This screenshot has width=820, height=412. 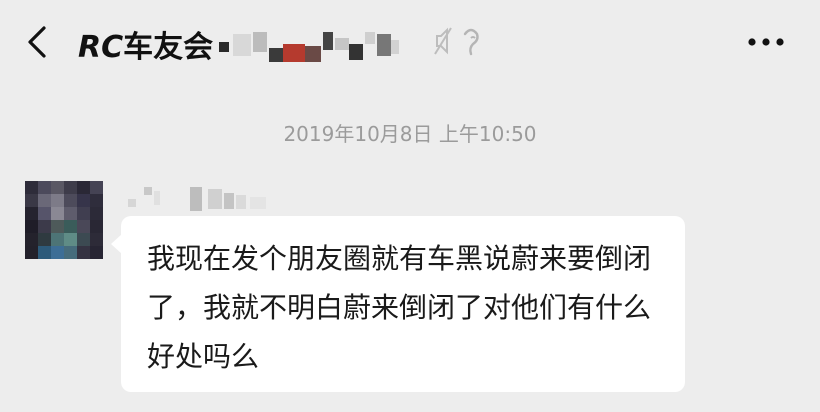 What do you see at coordinates (64, 220) in the screenshot?
I see `avatar` at bounding box center [64, 220].